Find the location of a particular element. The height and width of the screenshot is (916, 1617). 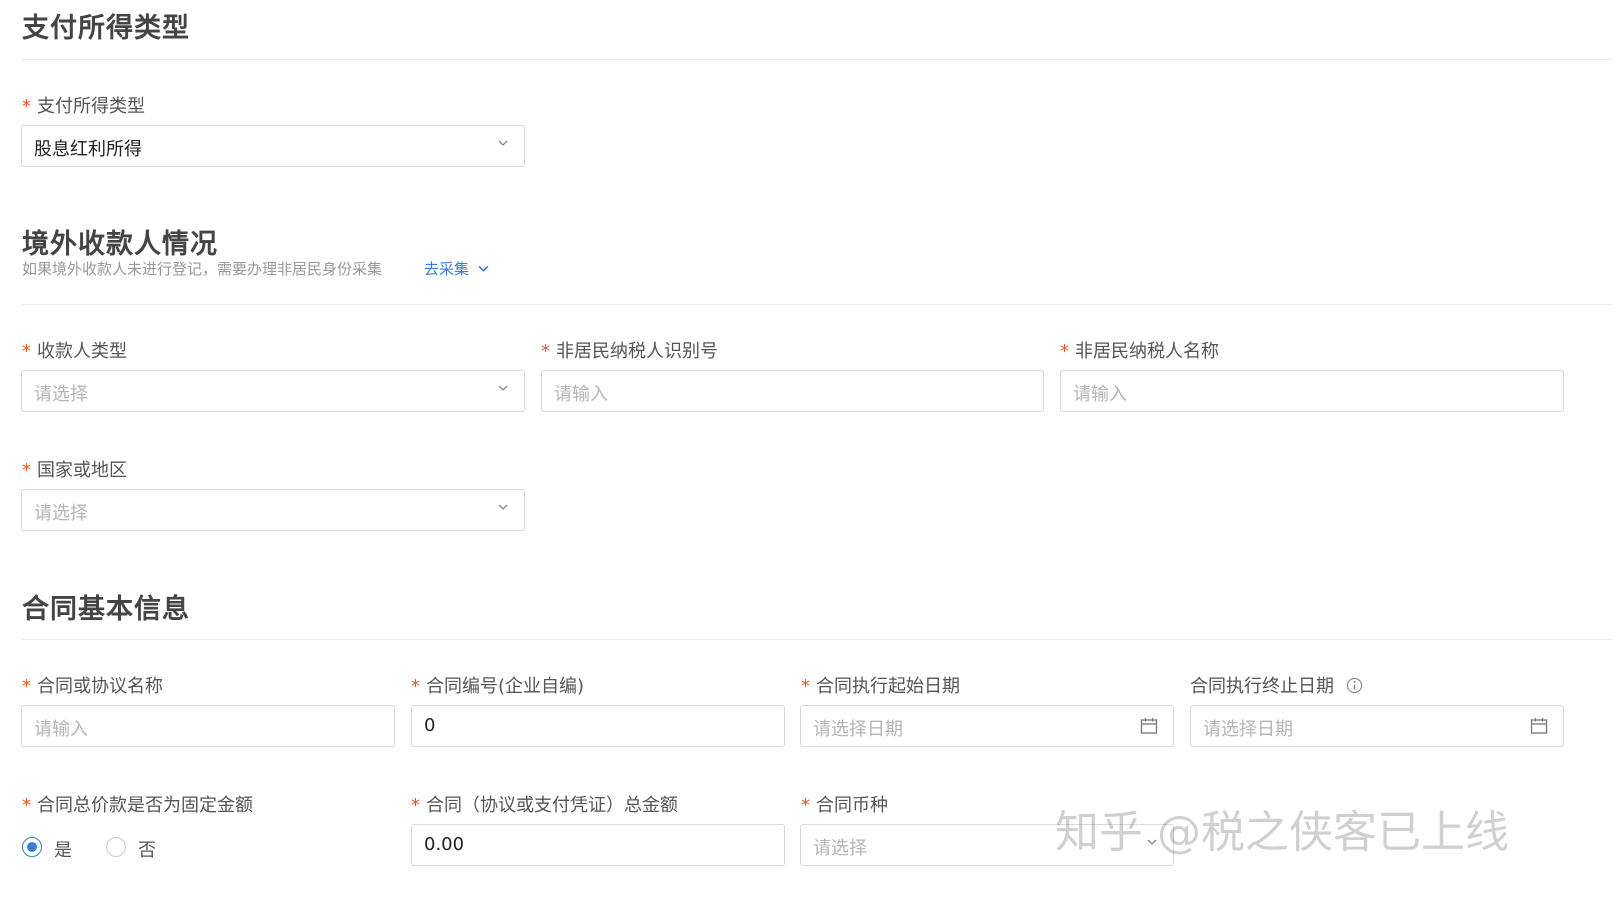

section-title-payee: 境外收款人情况 is located at coordinates (120, 244).